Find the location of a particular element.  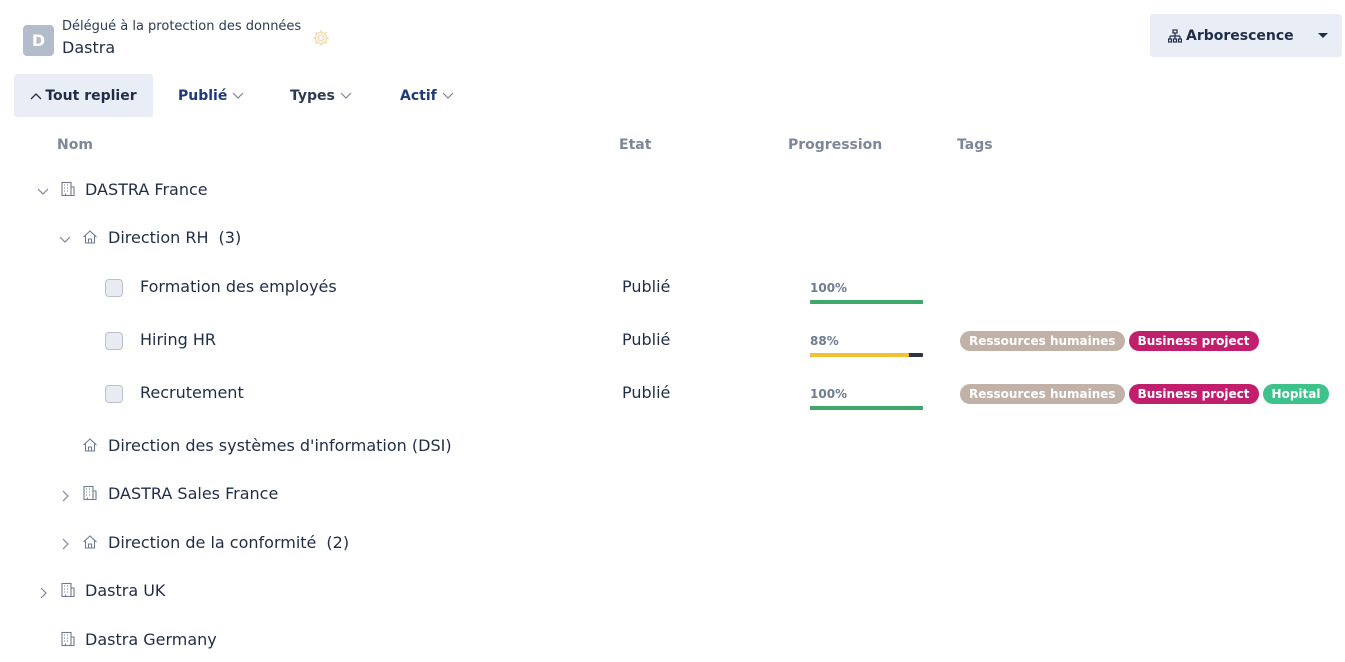

treatment-name: Formation des employés is located at coordinates (238, 286).